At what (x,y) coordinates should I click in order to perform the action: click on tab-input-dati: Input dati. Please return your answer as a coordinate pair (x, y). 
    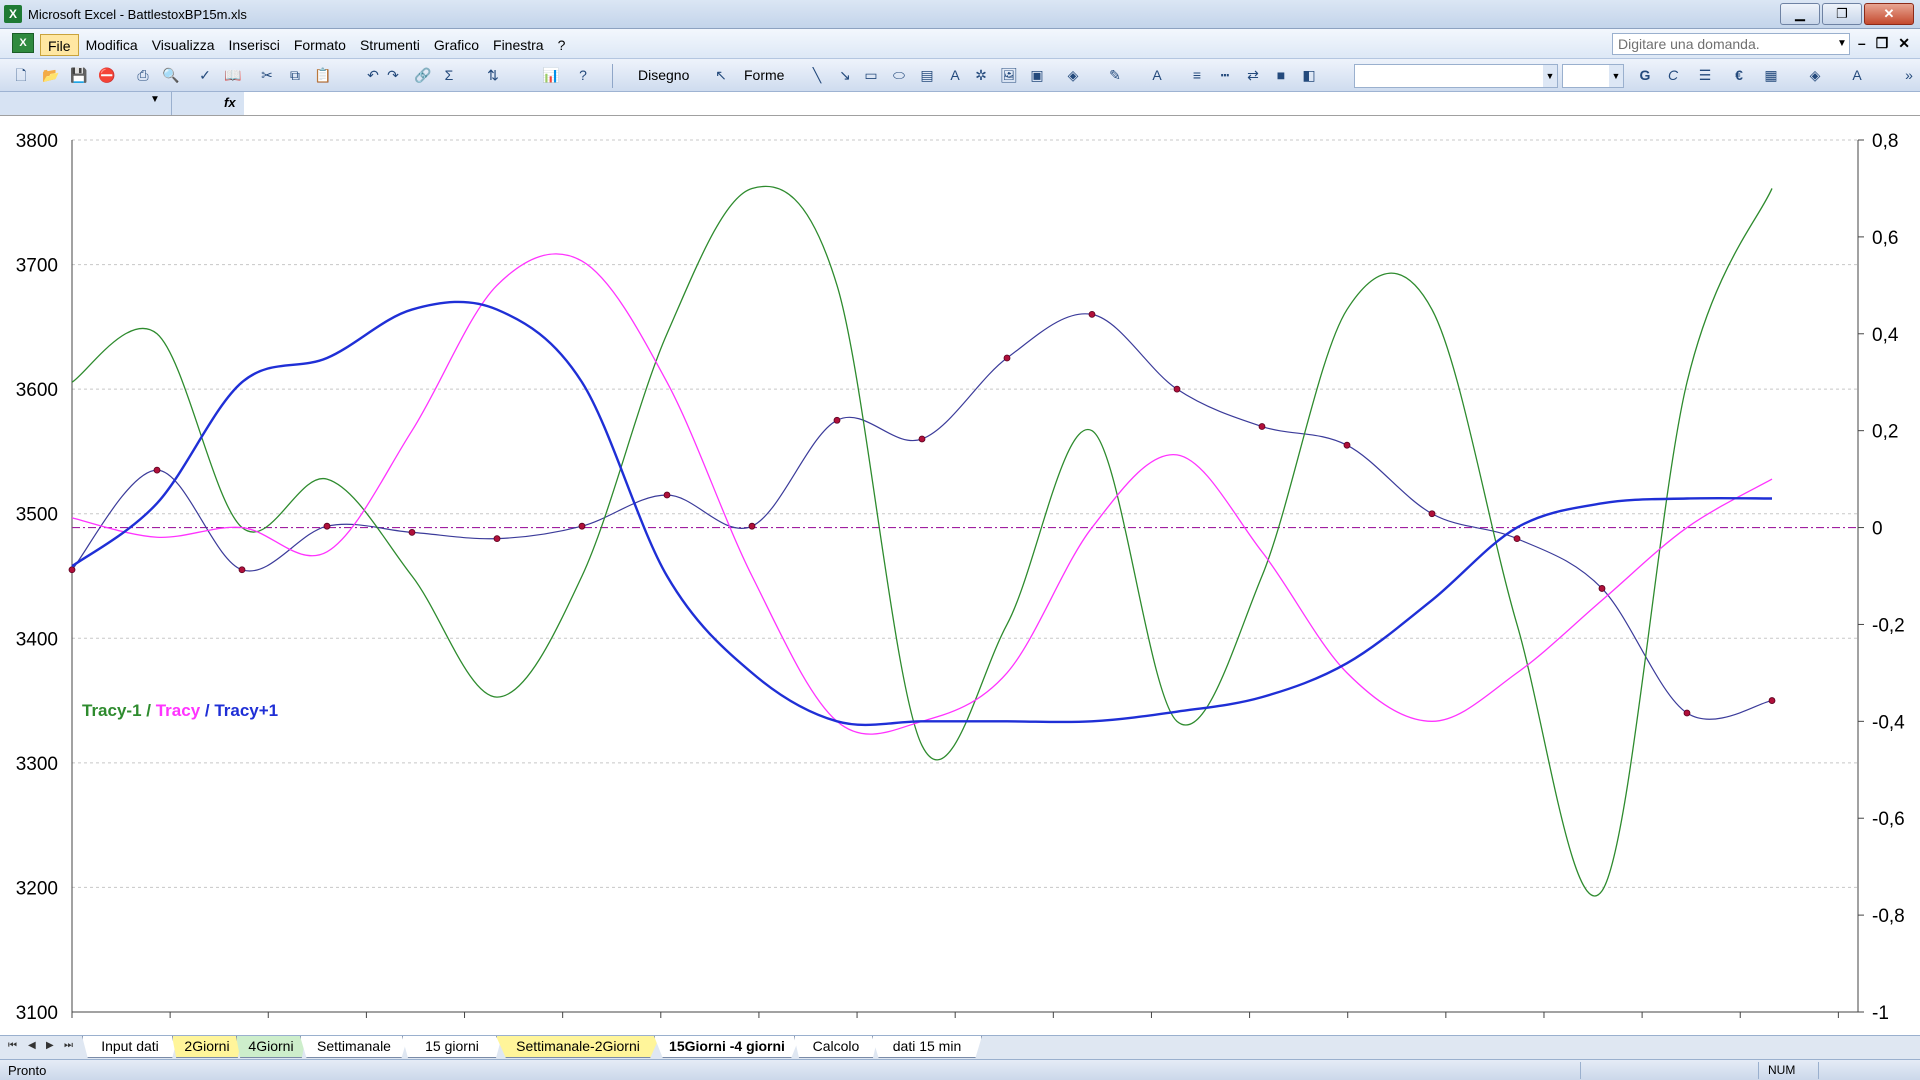
    Looking at the image, I should click on (130, 1047).